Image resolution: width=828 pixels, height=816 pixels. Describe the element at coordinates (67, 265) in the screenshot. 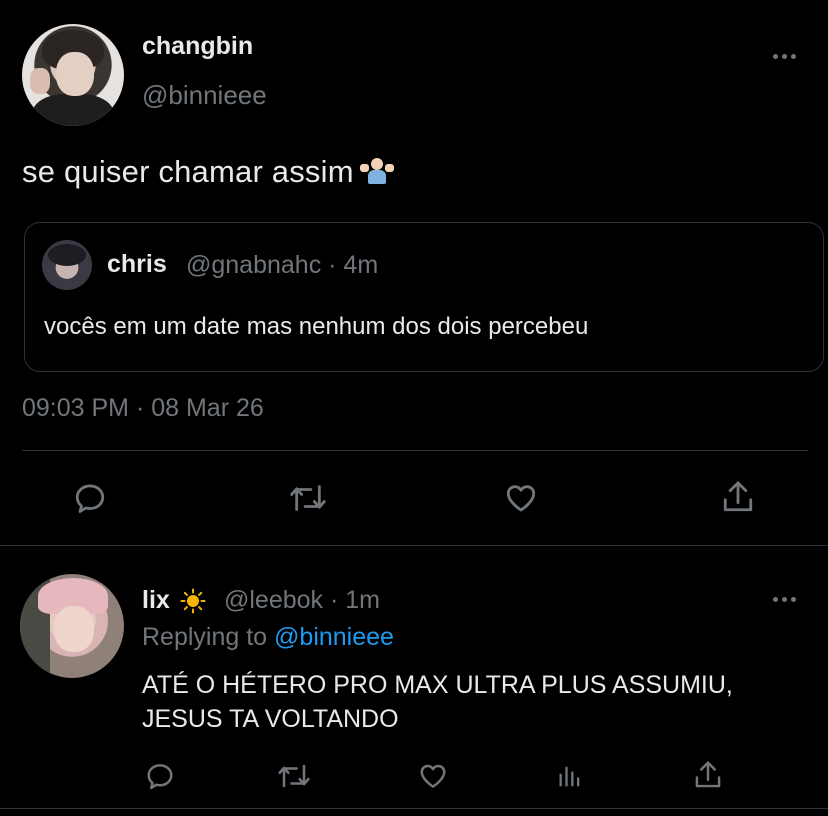

I see `avatar-chris` at that location.